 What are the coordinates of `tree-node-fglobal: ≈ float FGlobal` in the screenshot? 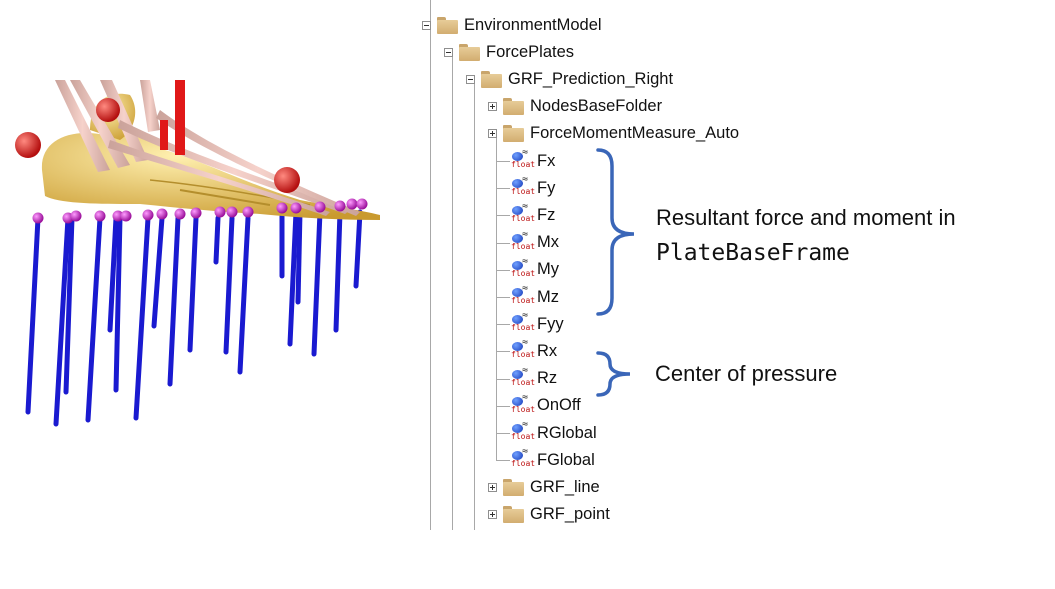 It's located at (545, 459).